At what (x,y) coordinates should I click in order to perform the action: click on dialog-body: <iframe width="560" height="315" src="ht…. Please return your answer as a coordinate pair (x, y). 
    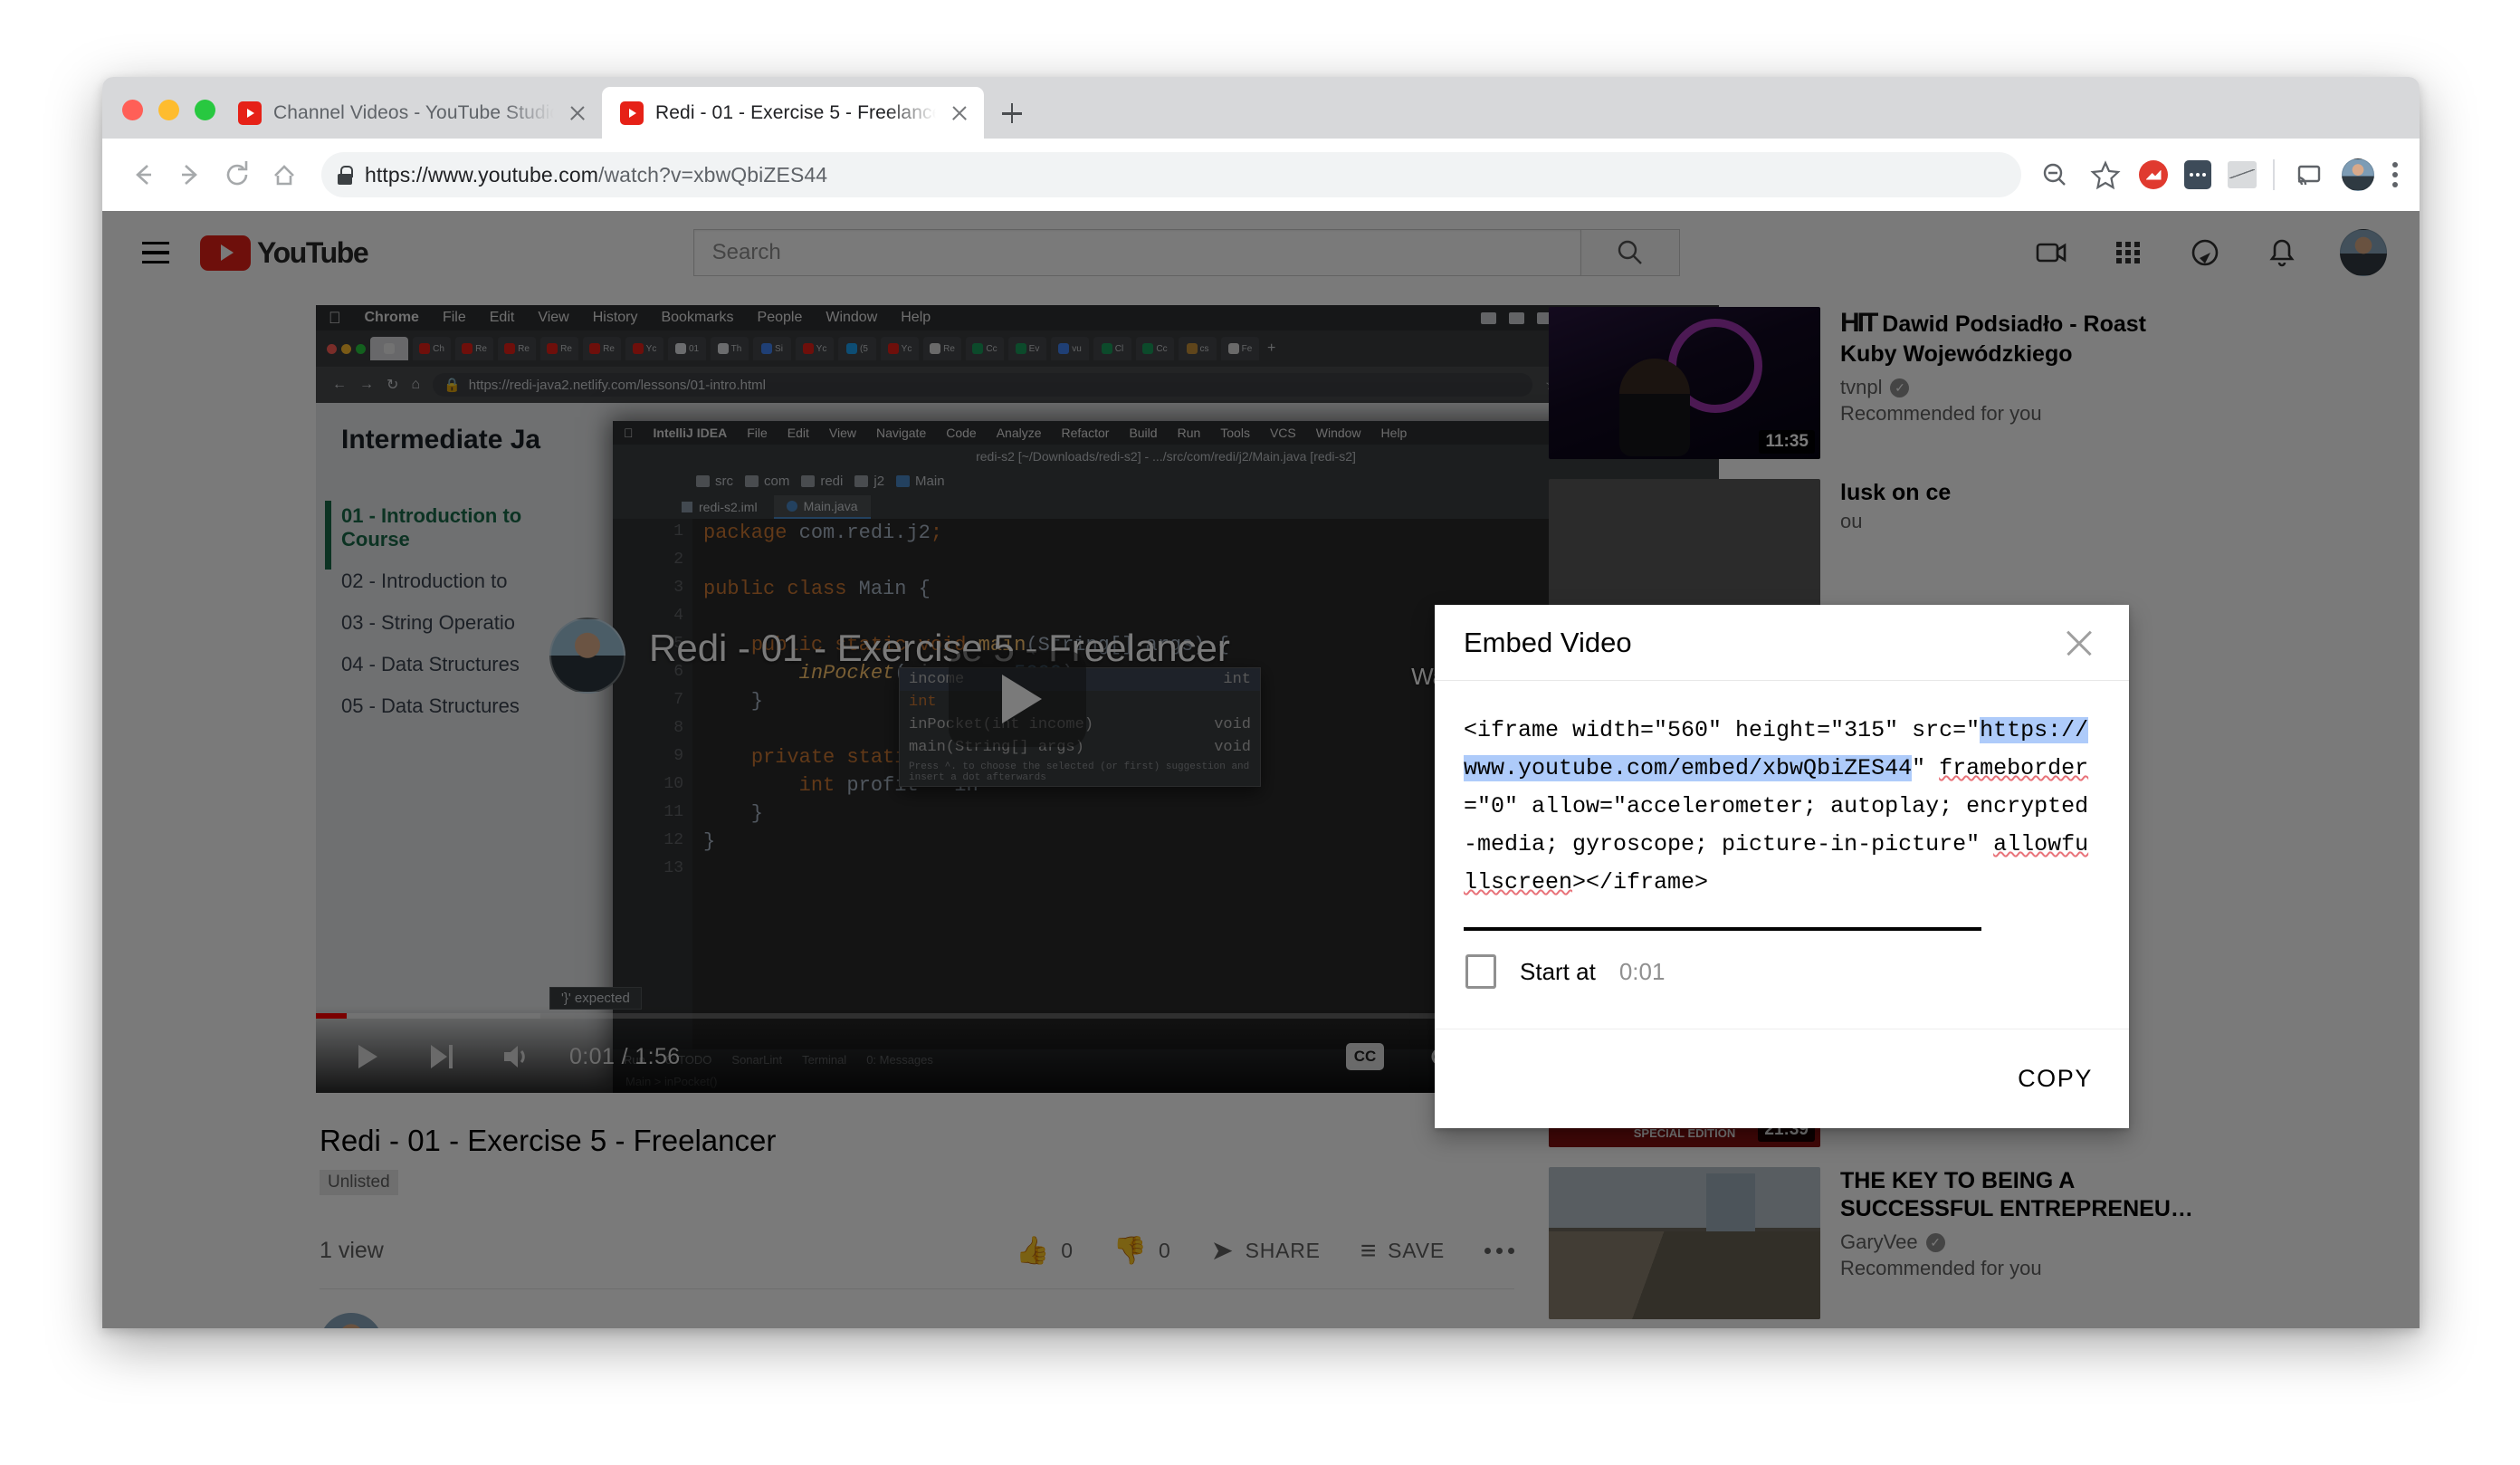
    Looking at the image, I should click on (1782, 792).